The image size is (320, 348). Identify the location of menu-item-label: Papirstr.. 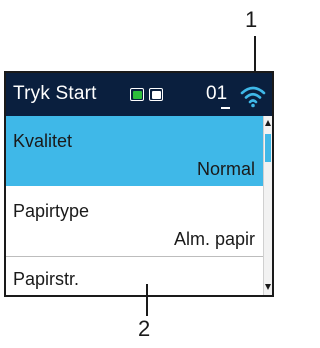
(46, 279).